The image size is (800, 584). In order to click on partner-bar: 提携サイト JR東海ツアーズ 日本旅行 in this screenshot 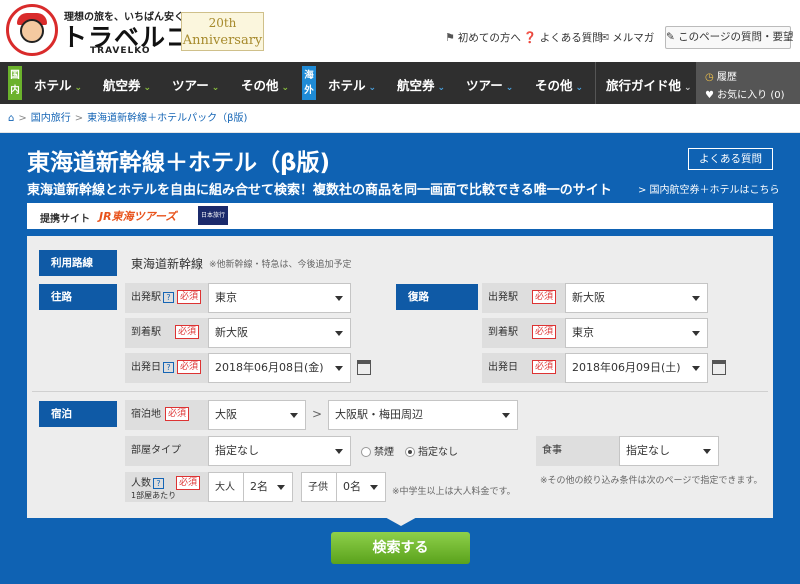, I will do `click(400, 216)`.